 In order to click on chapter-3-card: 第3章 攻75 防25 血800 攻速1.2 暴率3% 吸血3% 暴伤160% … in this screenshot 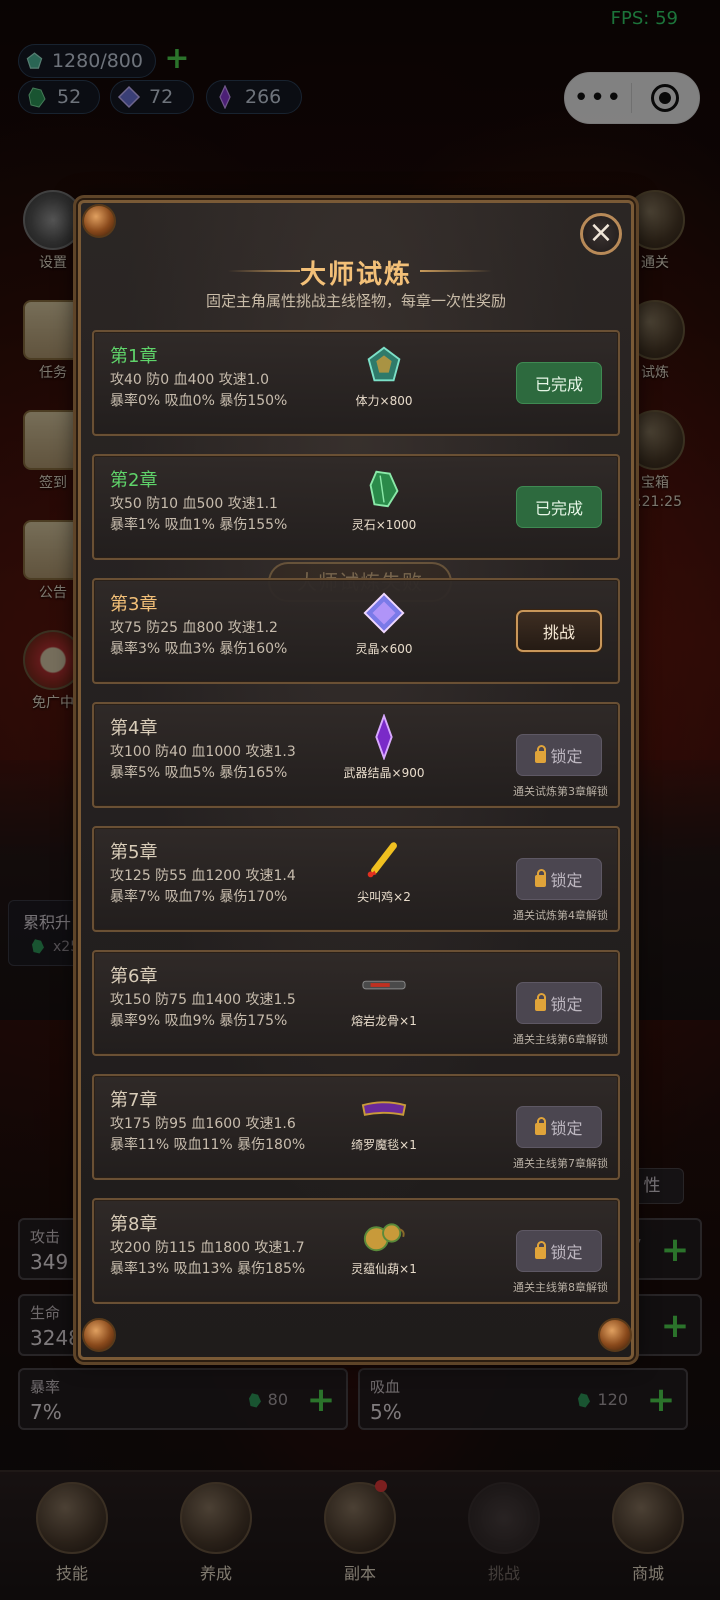, I will do `click(356, 631)`.